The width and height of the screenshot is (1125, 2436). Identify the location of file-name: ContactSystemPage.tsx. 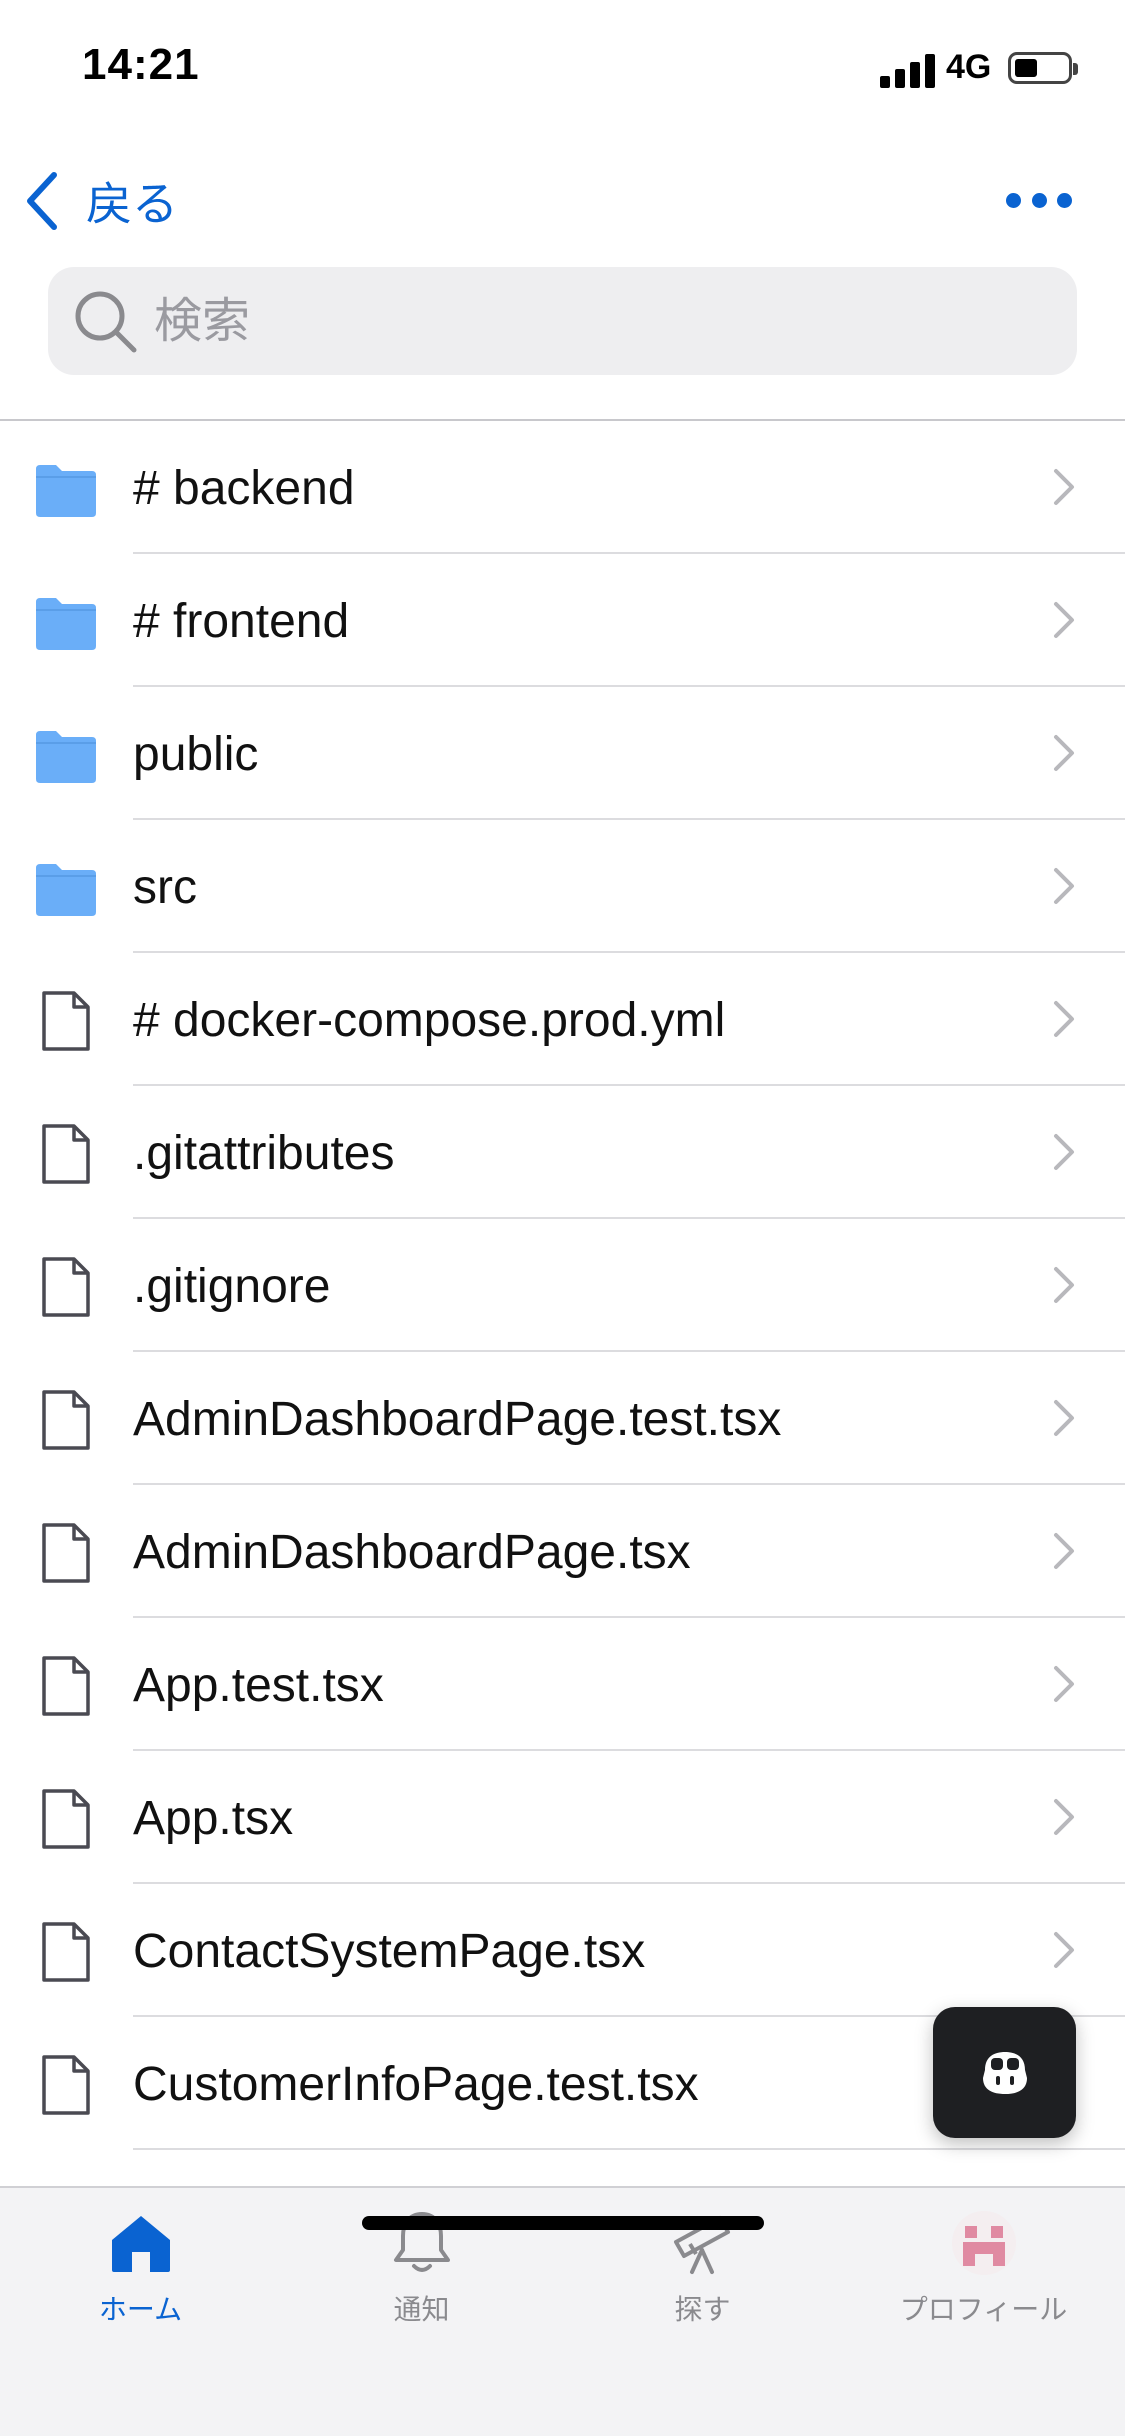
(389, 1951).